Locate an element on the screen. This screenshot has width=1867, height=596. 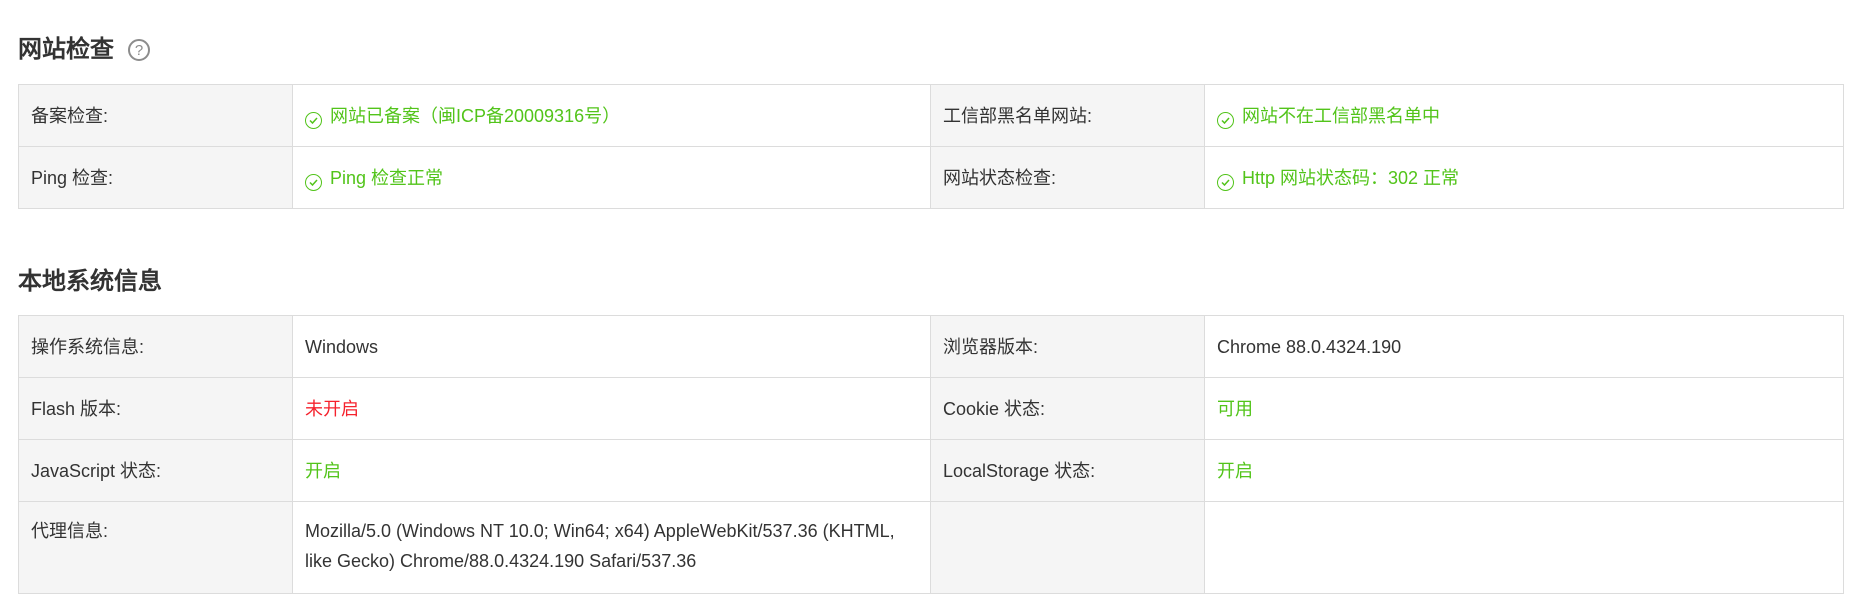
blacklist-check-label: 工信部黑名单网站: is located at coordinates (1067, 115).